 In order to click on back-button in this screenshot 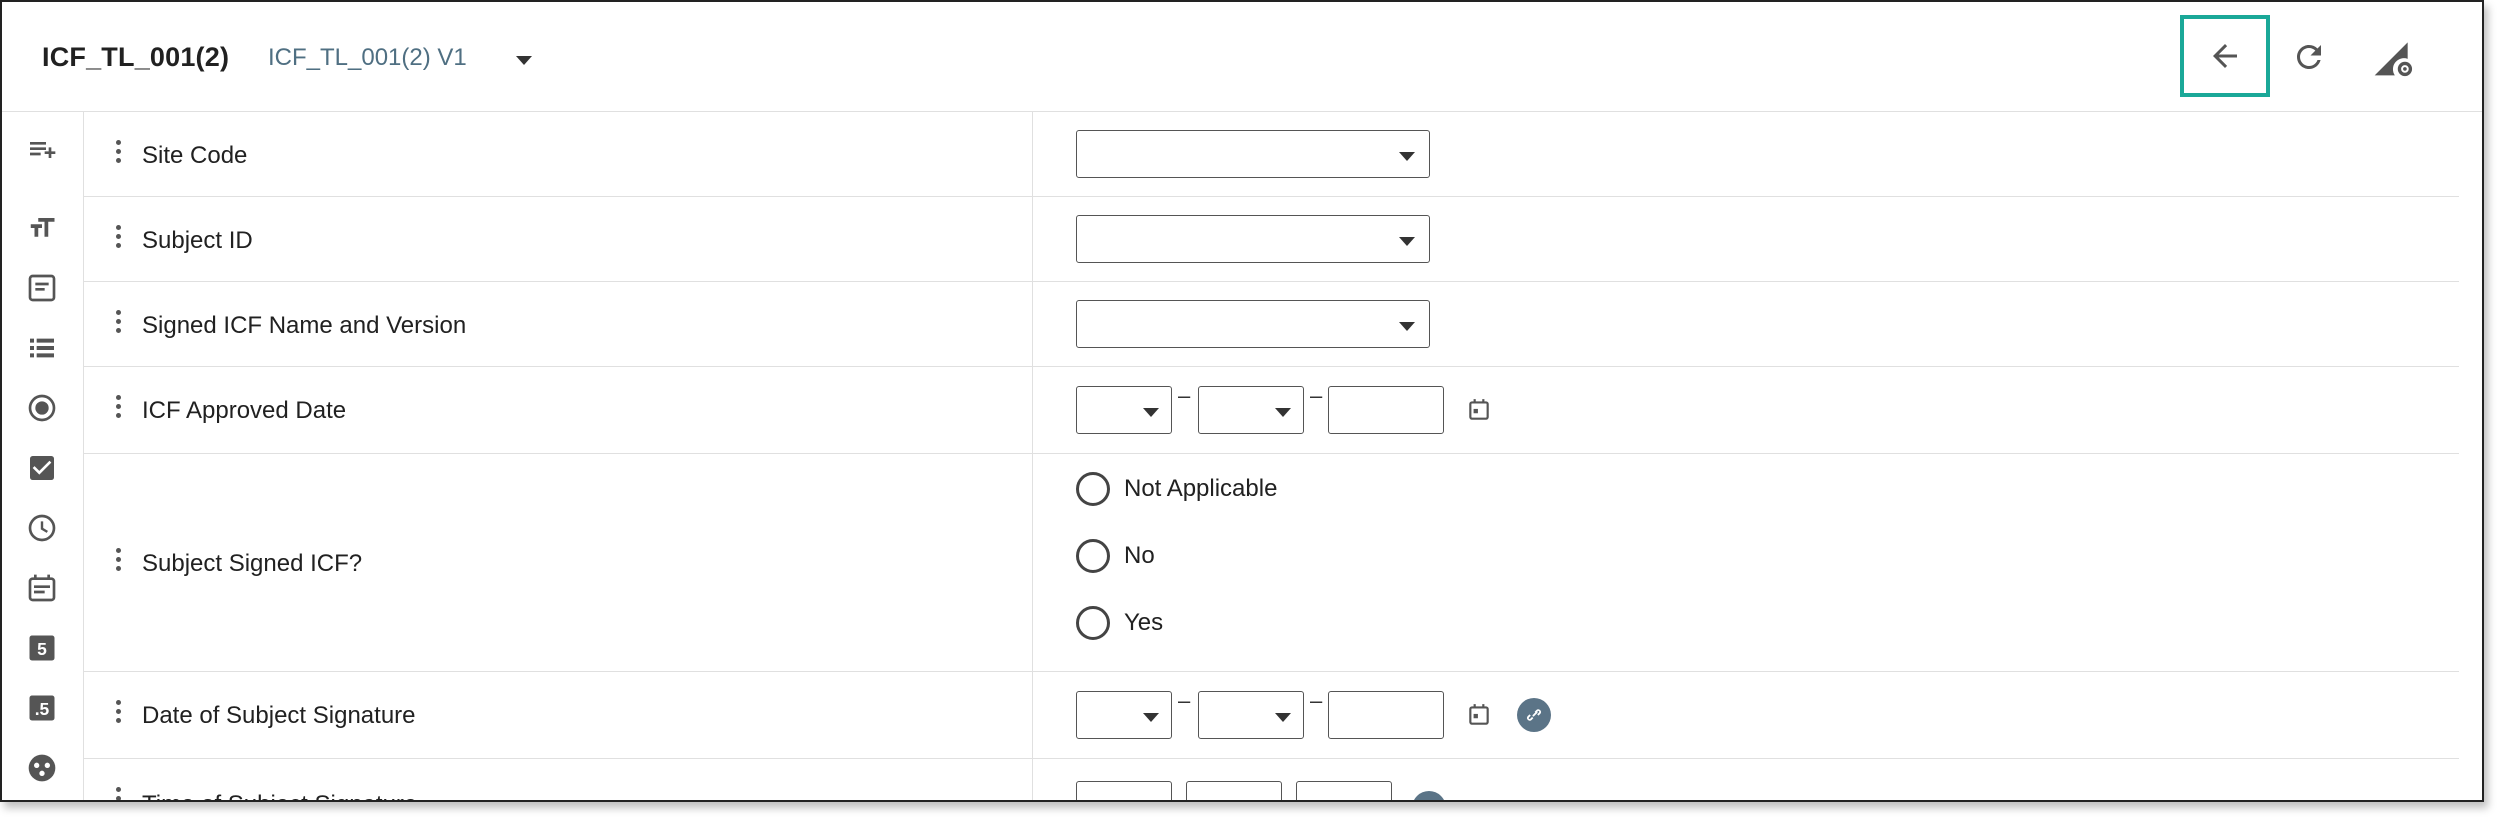, I will do `click(2225, 56)`.